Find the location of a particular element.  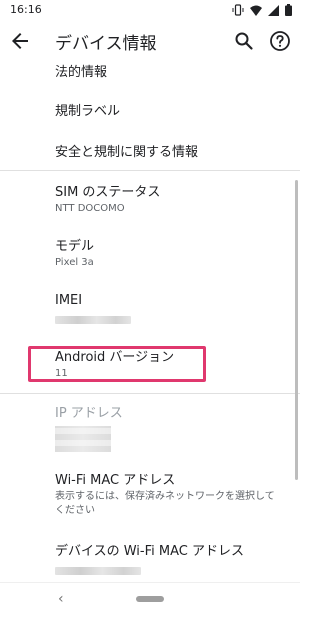

item-title: SIM のステータス is located at coordinates (108, 192).